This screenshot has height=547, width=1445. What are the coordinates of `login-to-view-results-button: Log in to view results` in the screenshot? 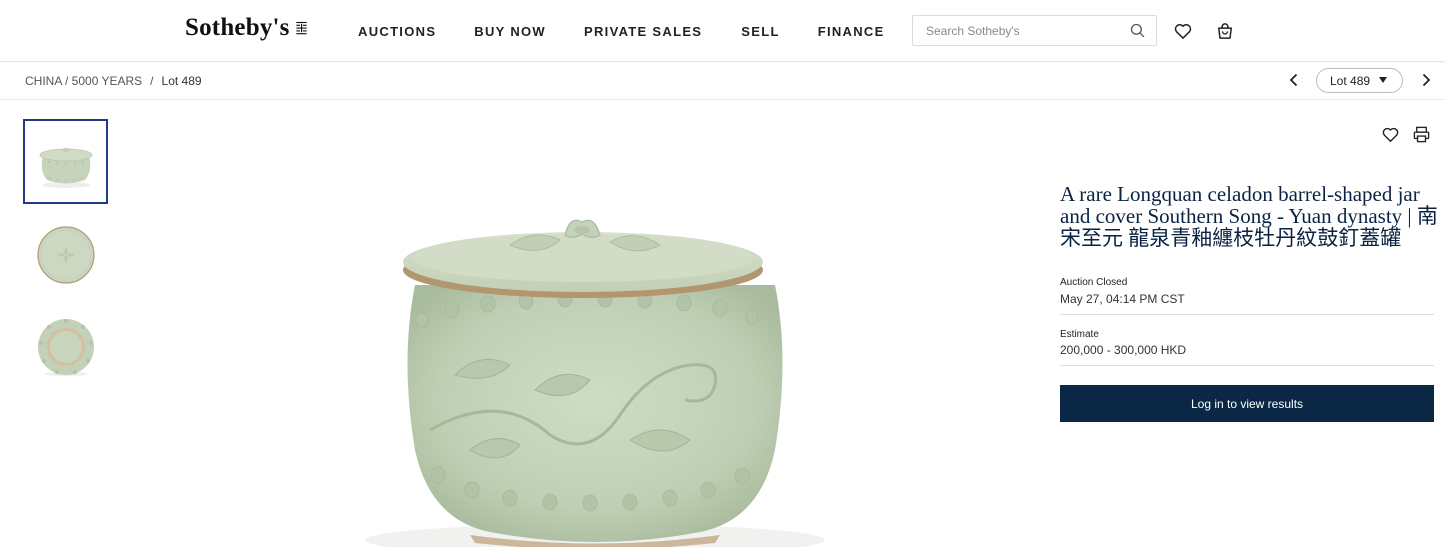 It's located at (1247, 403).